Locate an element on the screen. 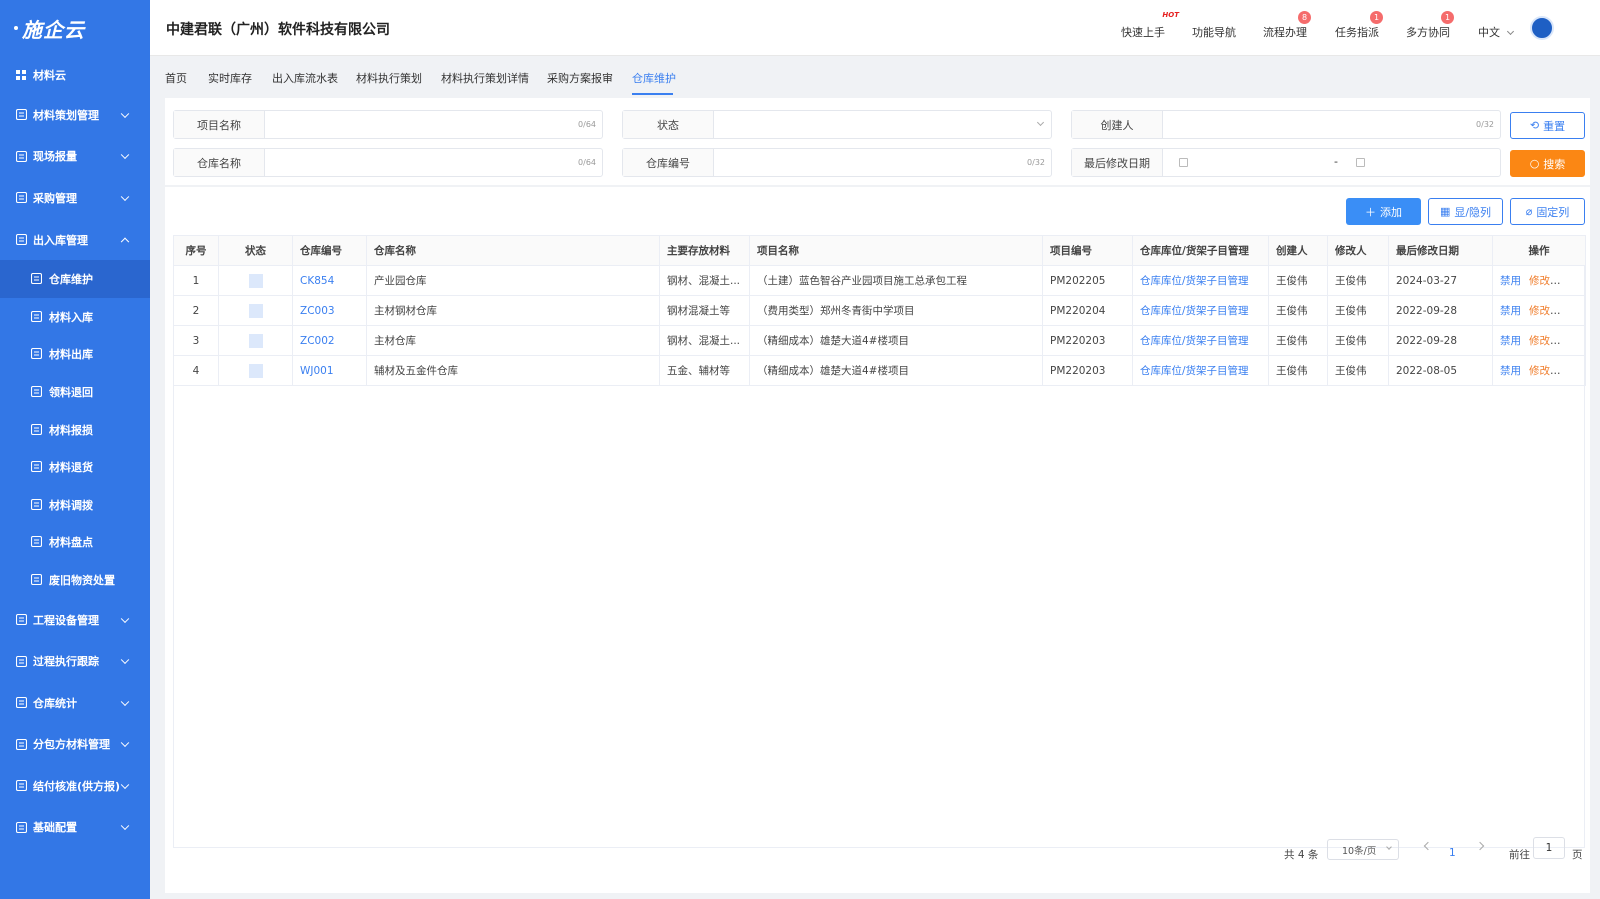 The height and width of the screenshot is (899, 1600). sidebar-group: 分包方材料管理 is located at coordinates (75, 745).